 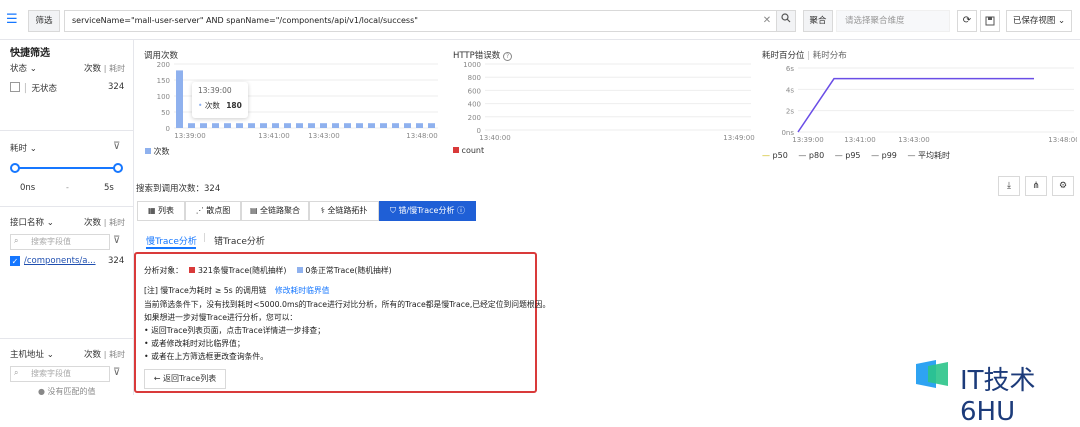 What do you see at coordinates (185, 379) in the screenshot?
I see `back-to-trace-list-button: ← 返回Trace列表` at bounding box center [185, 379].